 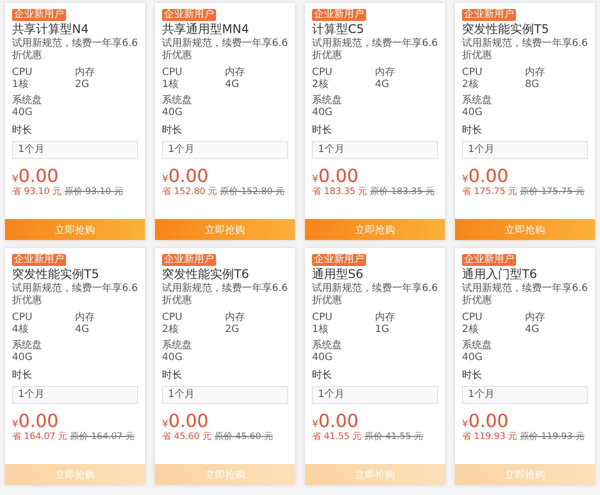 What do you see at coordinates (20, 330) in the screenshot?
I see `spec-value: 4核` at bounding box center [20, 330].